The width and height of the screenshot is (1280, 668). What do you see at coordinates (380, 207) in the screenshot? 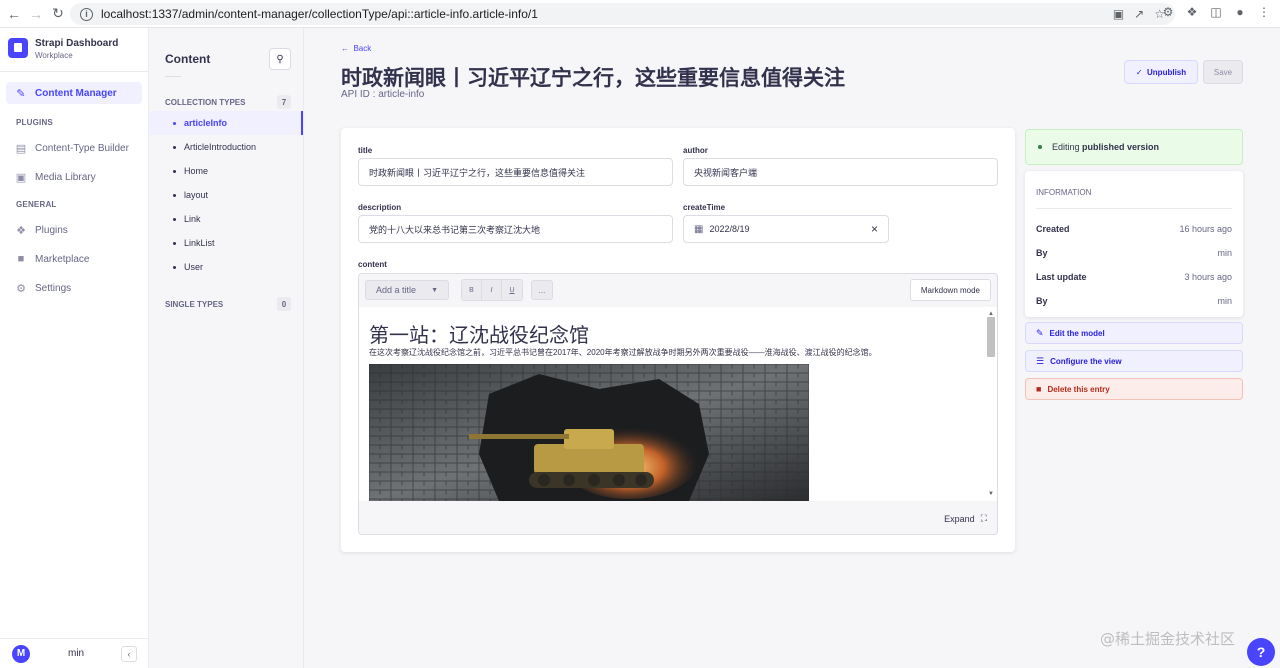
I see `description-label: description` at bounding box center [380, 207].